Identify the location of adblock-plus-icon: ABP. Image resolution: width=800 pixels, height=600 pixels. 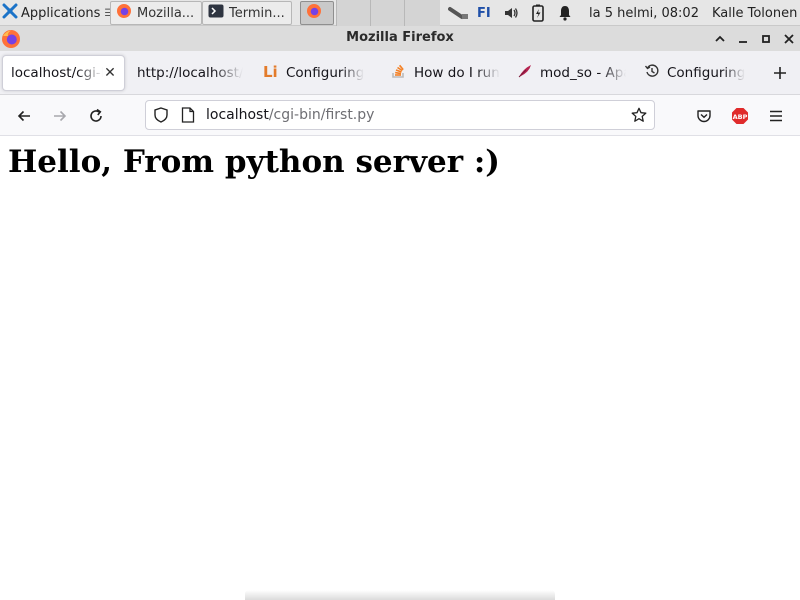
(740, 116).